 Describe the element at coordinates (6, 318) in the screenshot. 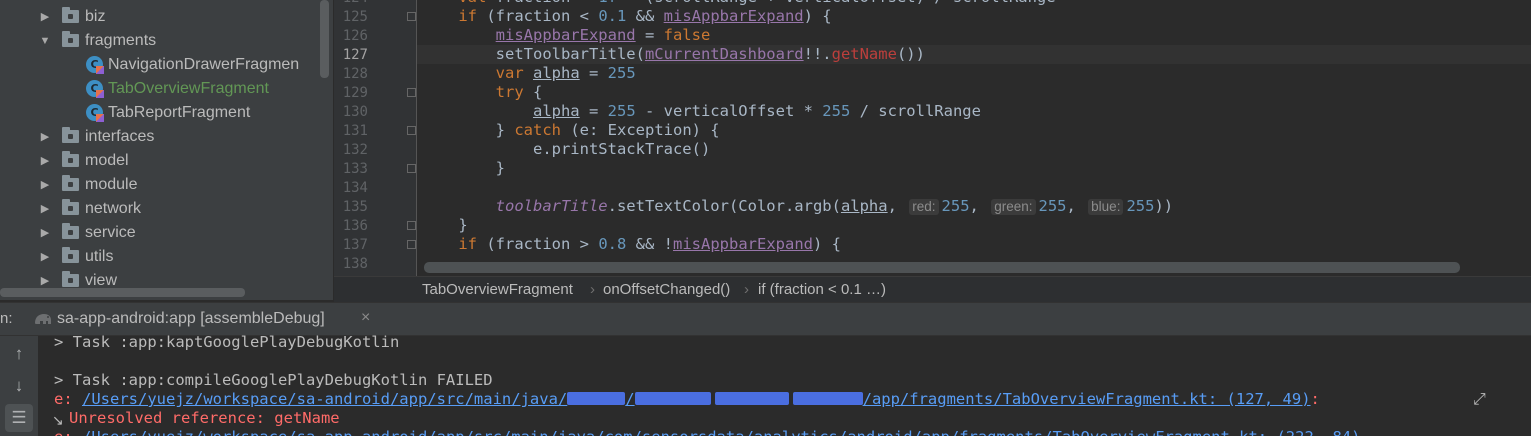

I see `panel-title-fragment: n:` at that location.